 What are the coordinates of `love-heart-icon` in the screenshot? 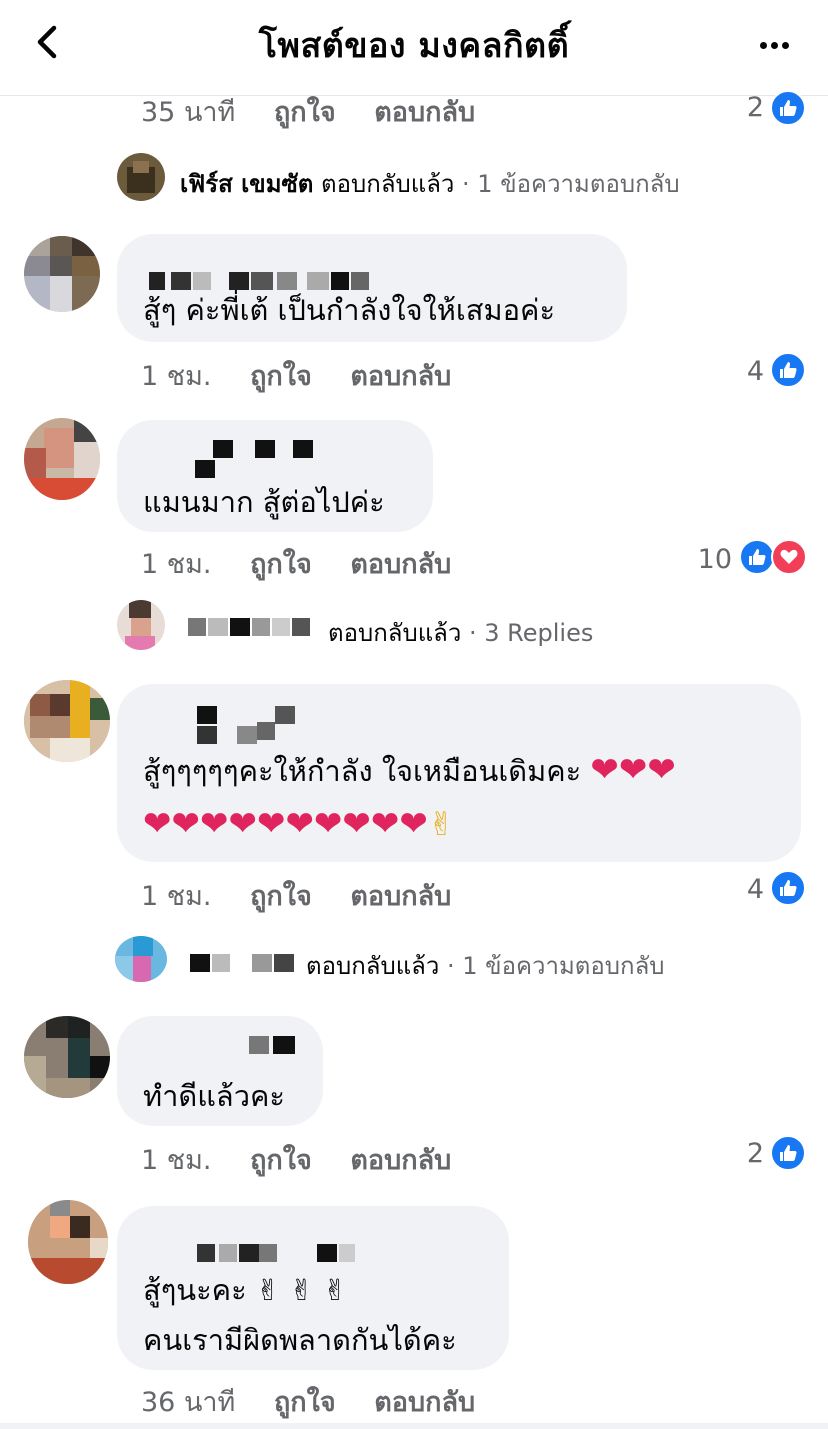 It's located at (789, 557).